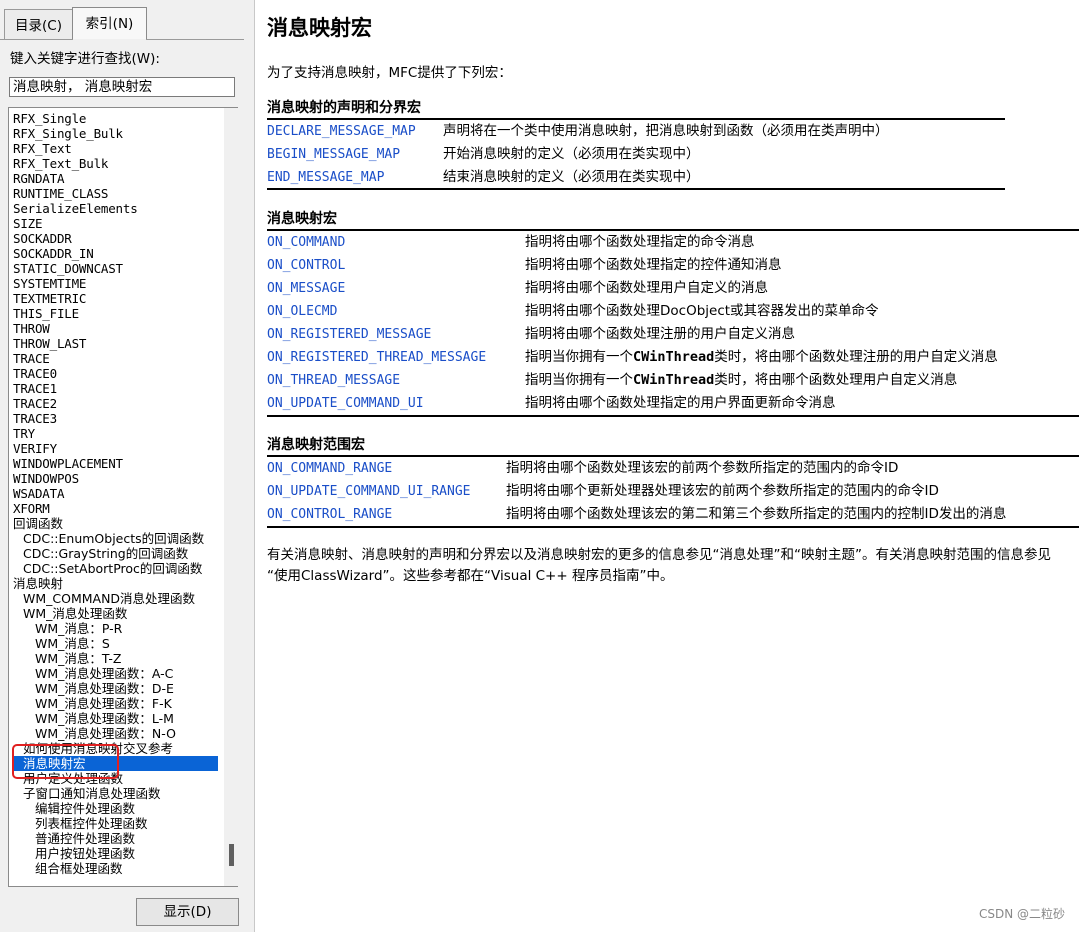  I want to click on index-item: TRACE2, so click(115, 403).